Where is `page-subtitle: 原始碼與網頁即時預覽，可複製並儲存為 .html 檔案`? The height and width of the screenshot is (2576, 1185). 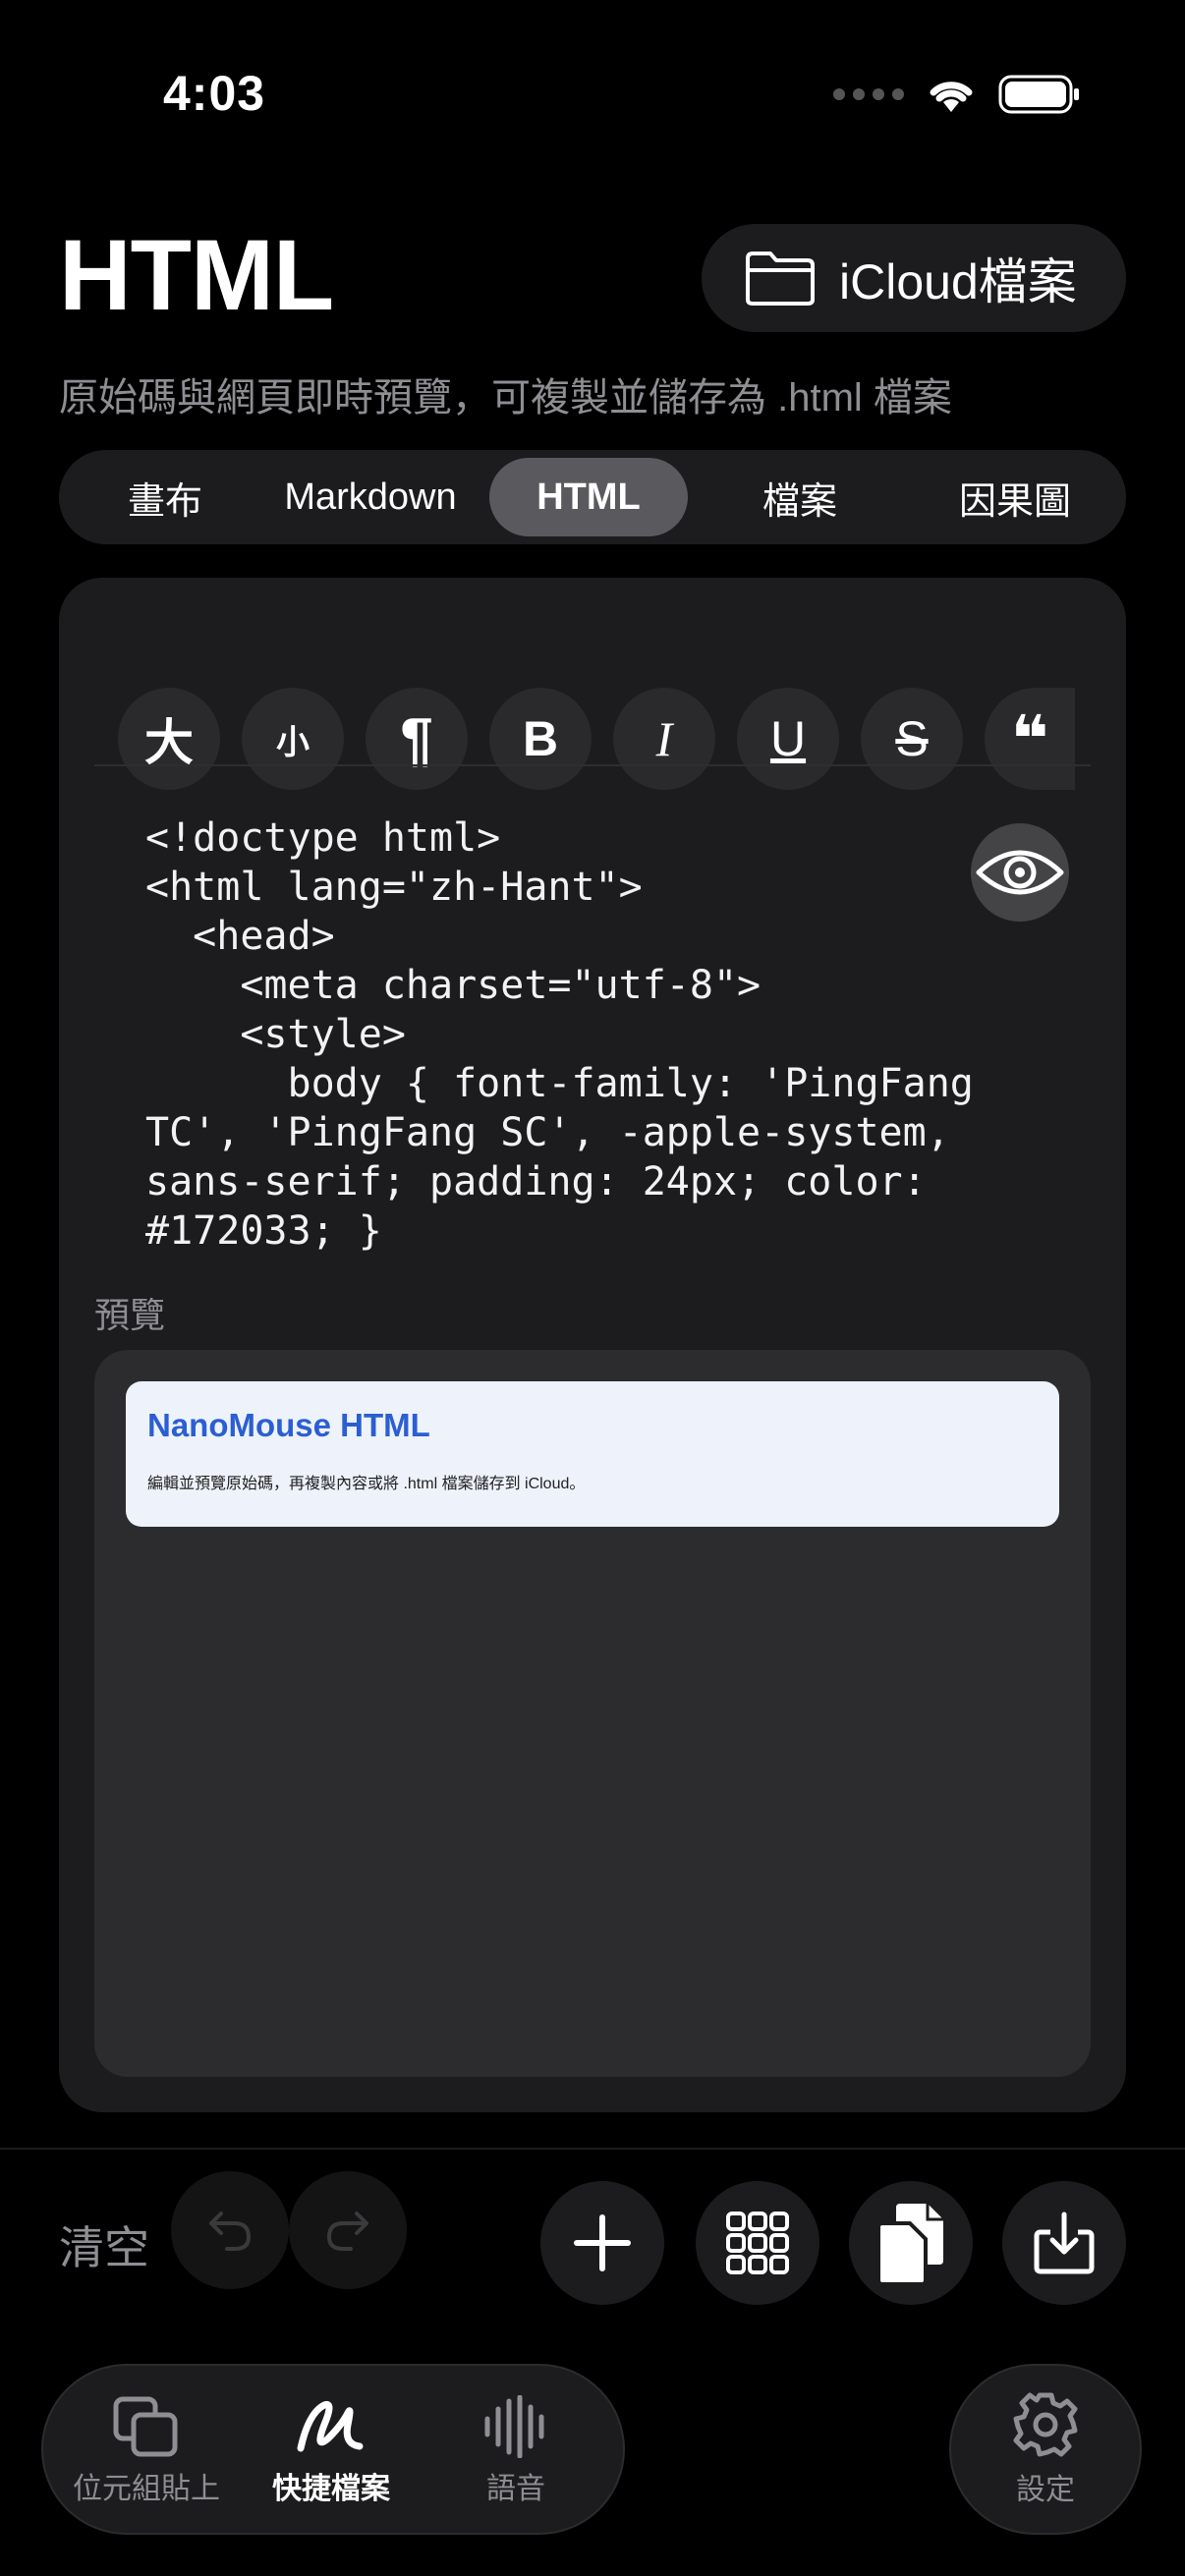
page-subtitle: 原始碼與網頁即時預覽，可複製並儲存為 .html 檔案 is located at coordinates (505, 398).